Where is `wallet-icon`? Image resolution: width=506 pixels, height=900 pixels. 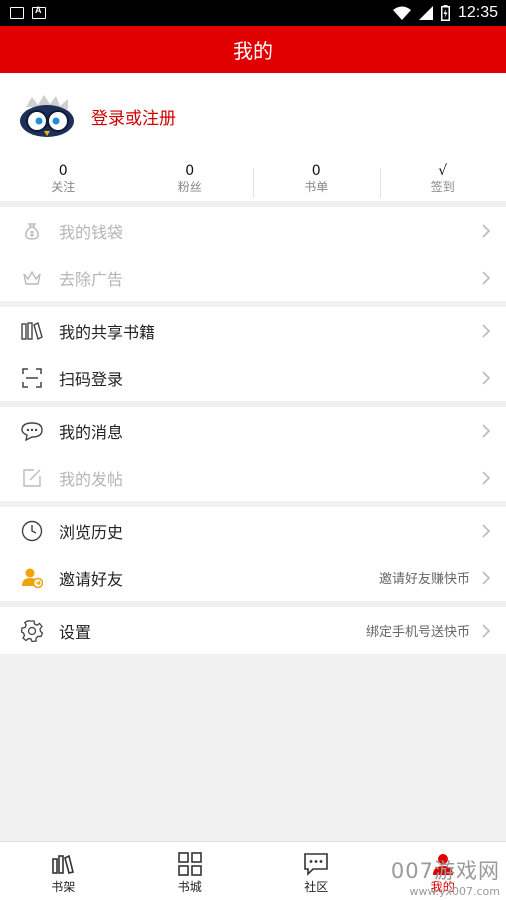
wallet-icon is located at coordinates (32, 231).